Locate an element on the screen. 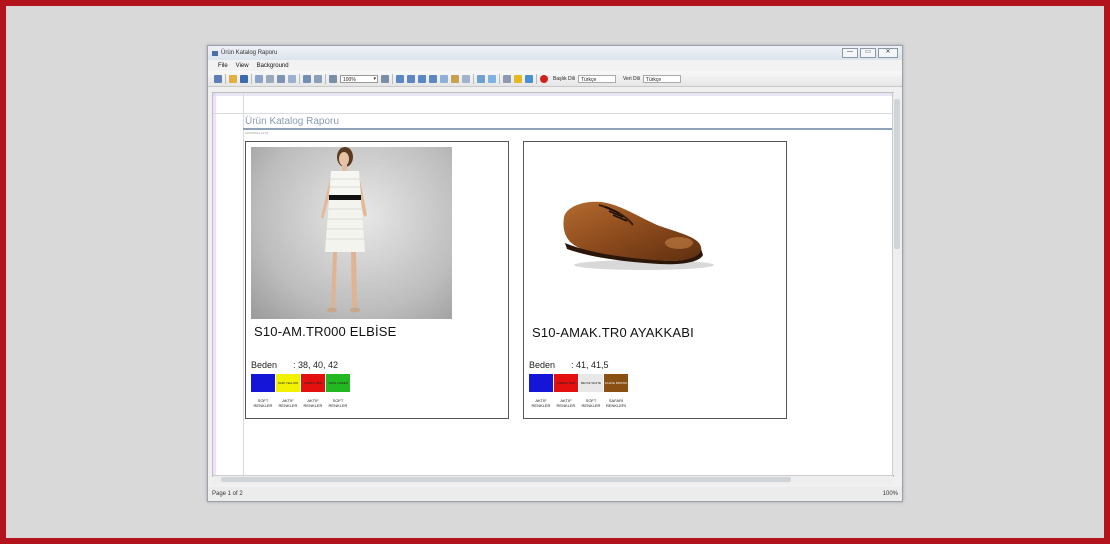  save-icon is located at coordinates (244, 78).